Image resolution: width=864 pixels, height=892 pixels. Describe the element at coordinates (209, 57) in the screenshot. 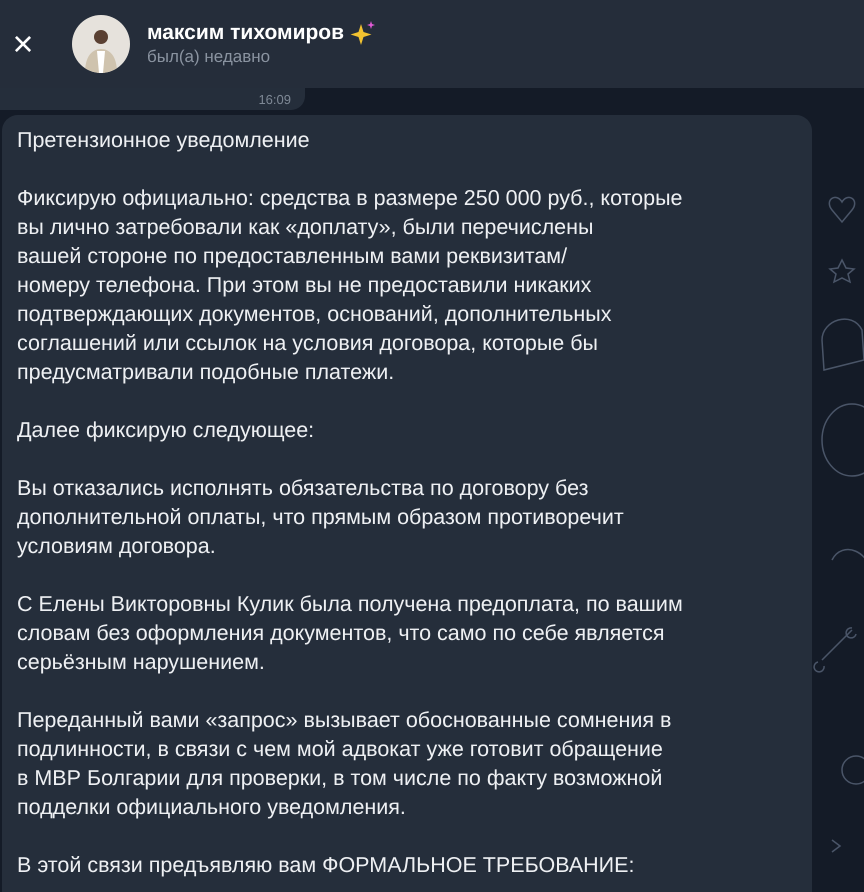

I see `status-text: был(а) недавно` at that location.